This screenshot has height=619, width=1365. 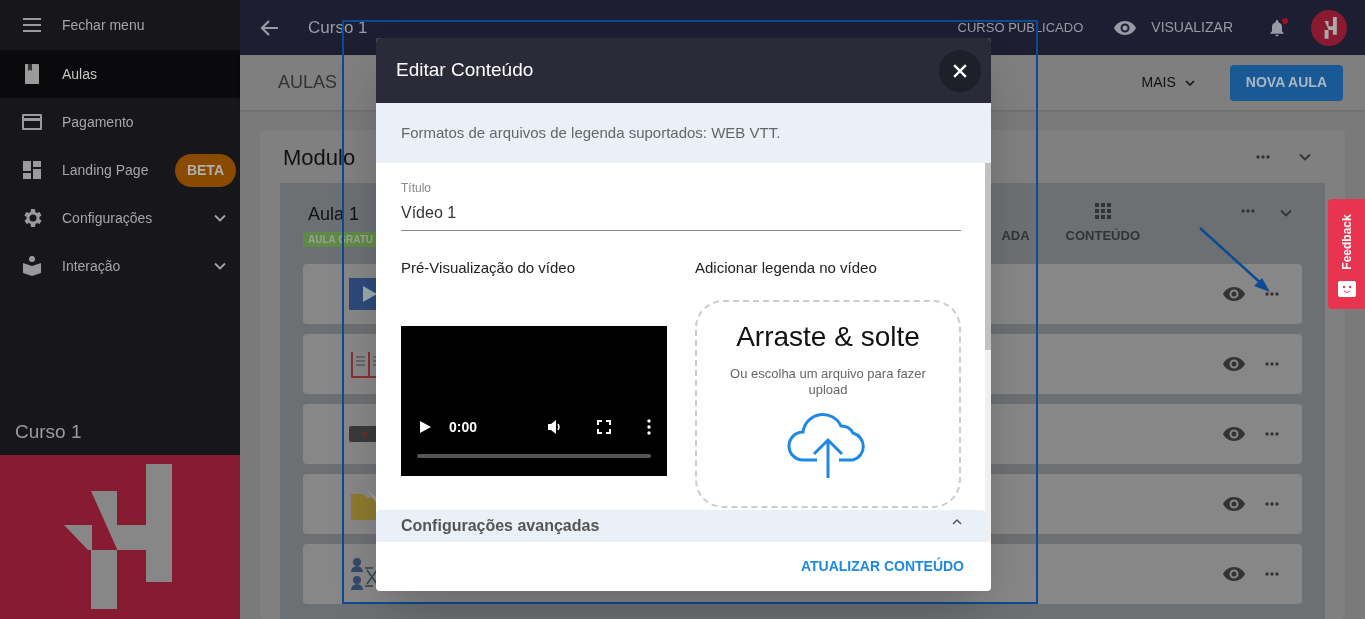 I want to click on info-text: Formatos de arquivos de legenda suportados: WEB VTT., so click(x=591, y=132).